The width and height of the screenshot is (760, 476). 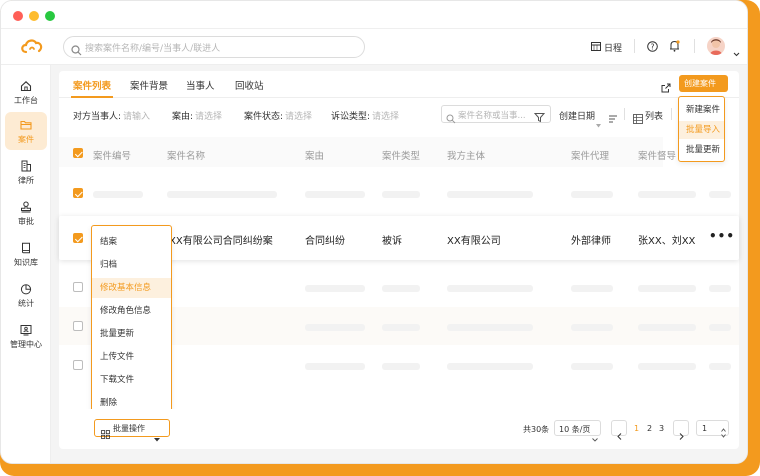 I want to click on filter-value: 请输入, so click(x=137, y=117).